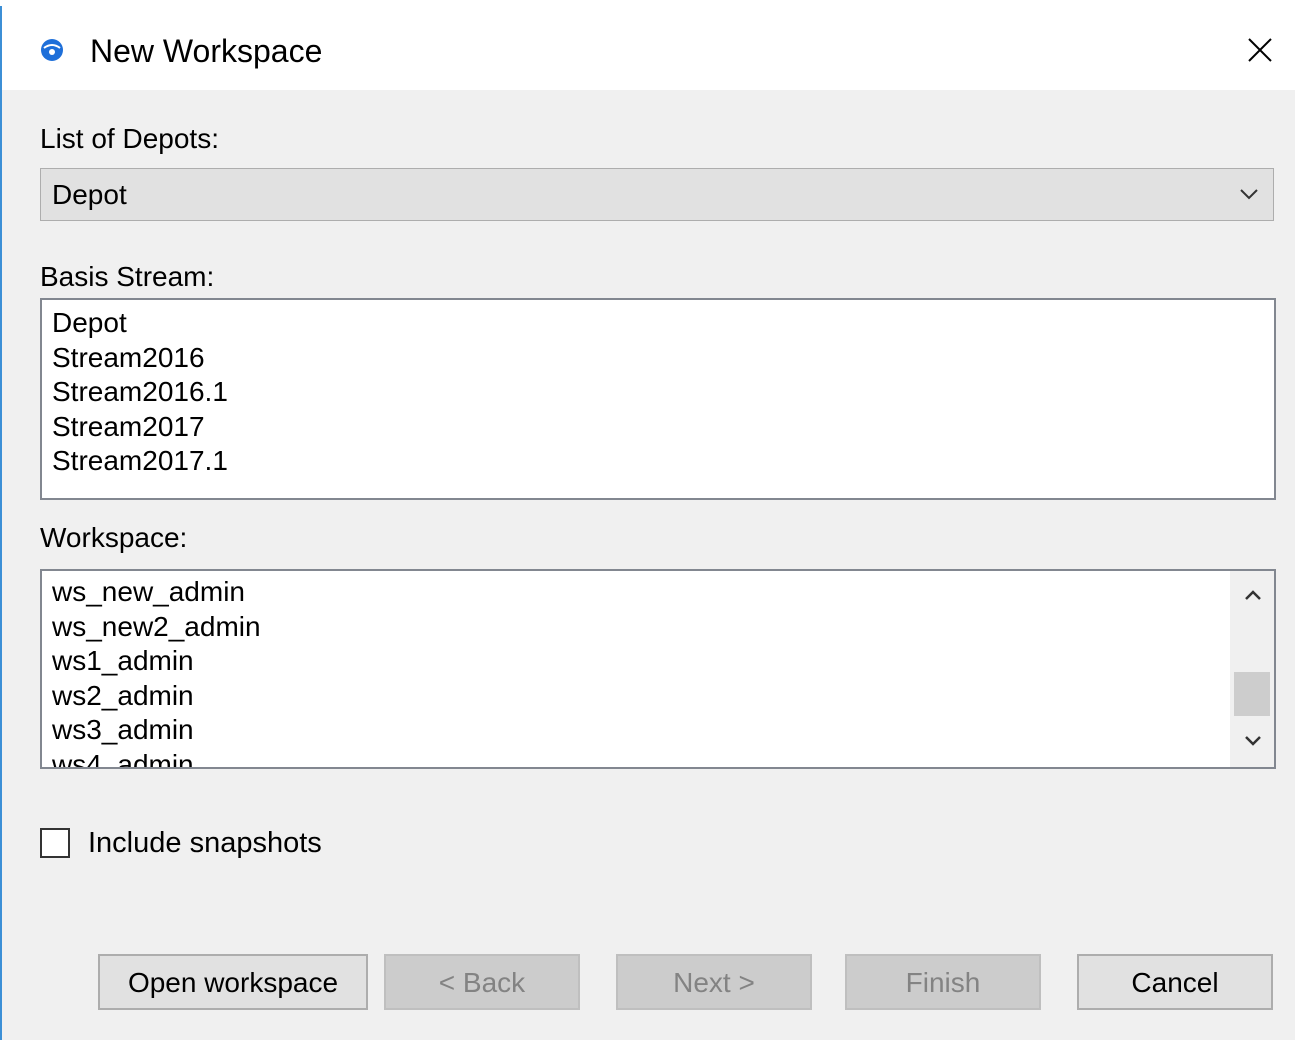 The height and width of the screenshot is (1040, 1295). I want to click on list-item: Depot, so click(658, 323).